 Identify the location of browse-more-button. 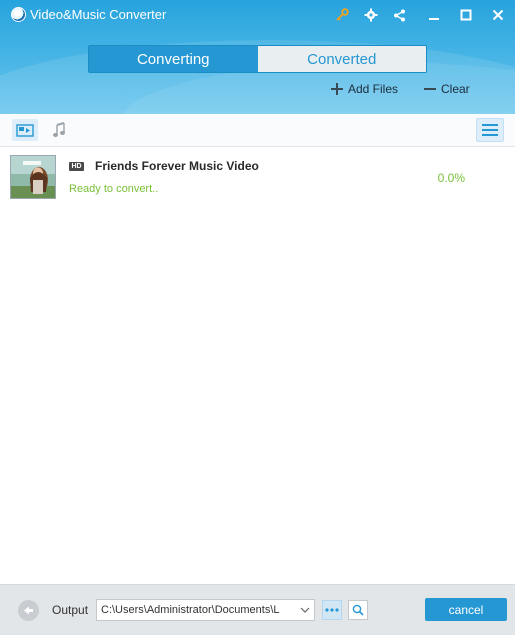
(332, 610).